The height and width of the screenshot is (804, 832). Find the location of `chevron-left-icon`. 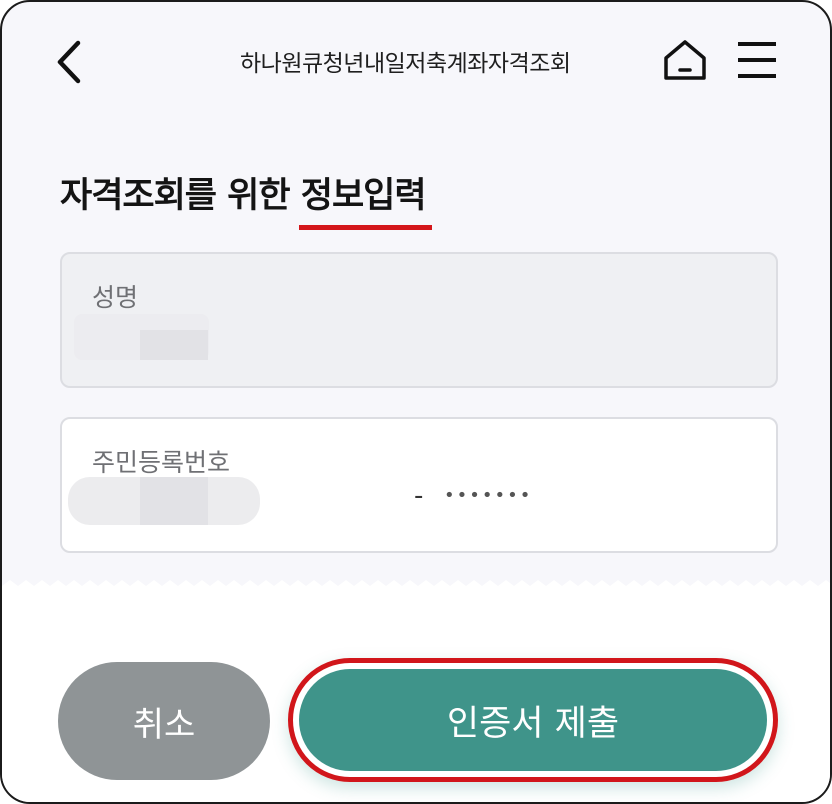

chevron-left-icon is located at coordinates (69, 62).